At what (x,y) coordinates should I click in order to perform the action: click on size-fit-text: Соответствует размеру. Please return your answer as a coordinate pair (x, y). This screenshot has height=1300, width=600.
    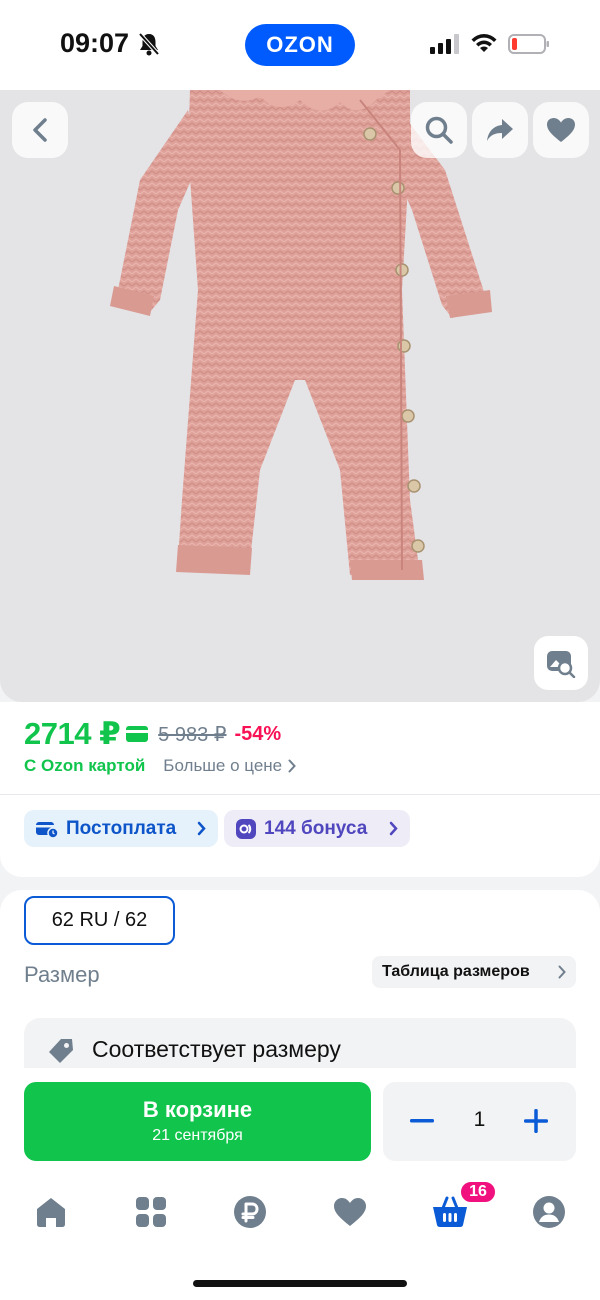
    Looking at the image, I should click on (216, 1049).